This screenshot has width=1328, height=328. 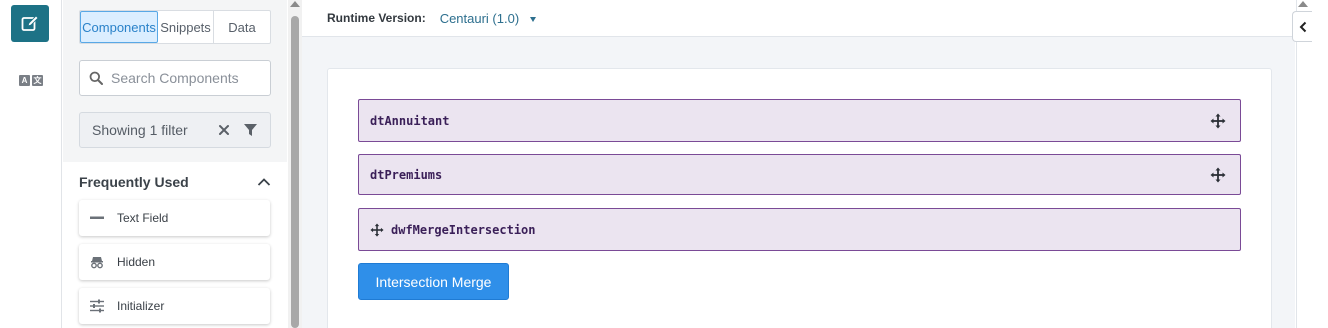 I want to click on component-item-hidden: Hidden, so click(x=174, y=262).